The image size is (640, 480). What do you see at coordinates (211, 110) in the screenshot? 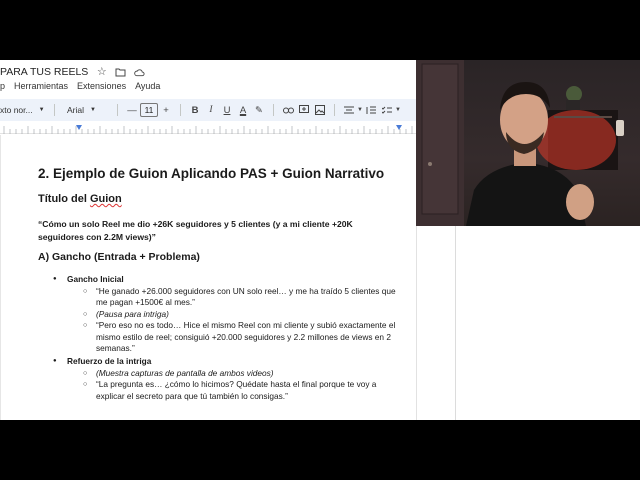
I see `italic-icon: I` at bounding box center [211, 110].